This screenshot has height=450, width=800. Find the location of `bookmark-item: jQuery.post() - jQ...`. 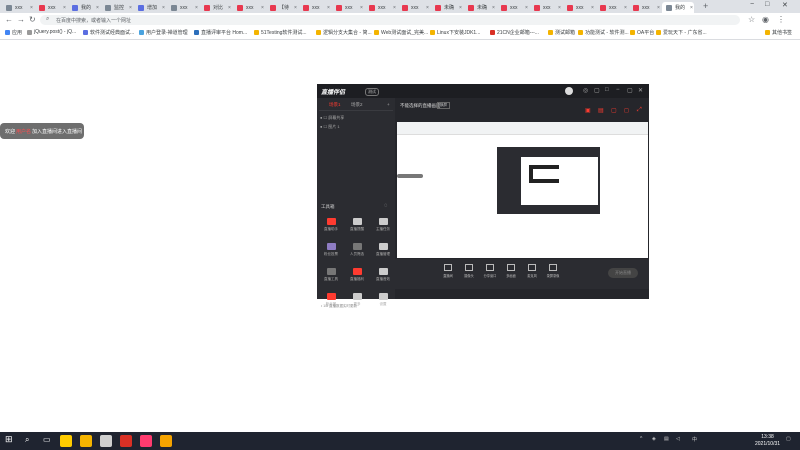

bookmark-item: jQuery.post() - jQ... is located at coordinates (51, 32).